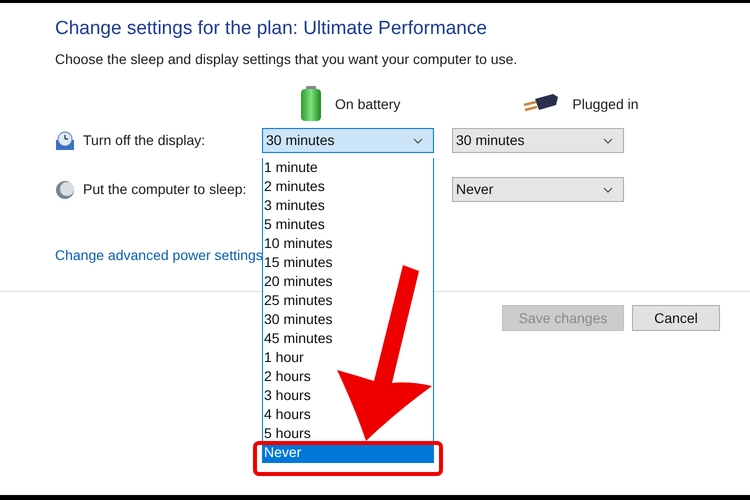 Image resolution: width=750 pixels, height=500 pixels. I want to click on dropdown-option: 45 minutes, so click(297, 338).